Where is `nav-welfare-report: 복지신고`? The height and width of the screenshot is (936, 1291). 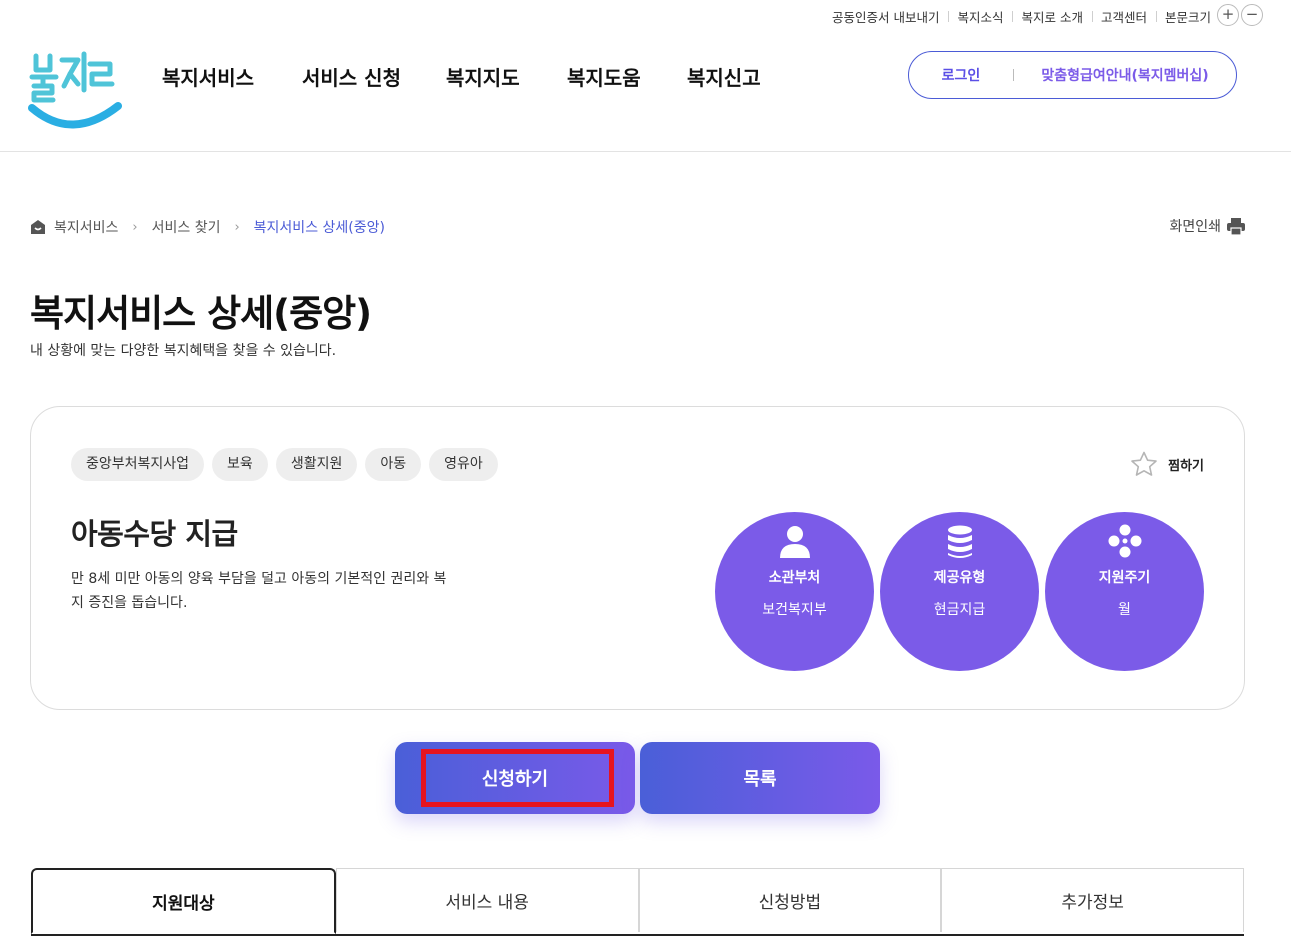
nav-welfare-report: 복지신고 is located at coordinates (737, 76).